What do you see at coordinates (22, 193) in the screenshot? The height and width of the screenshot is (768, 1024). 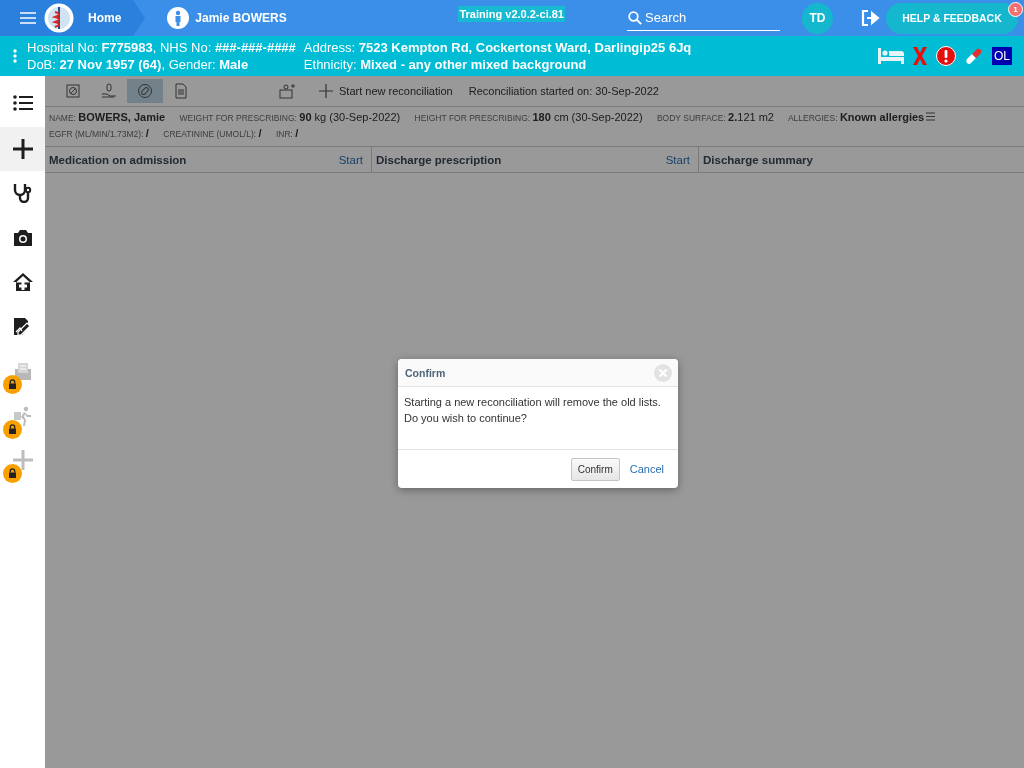 I see `stethoscope-icon` at bounding box center [22, 193].